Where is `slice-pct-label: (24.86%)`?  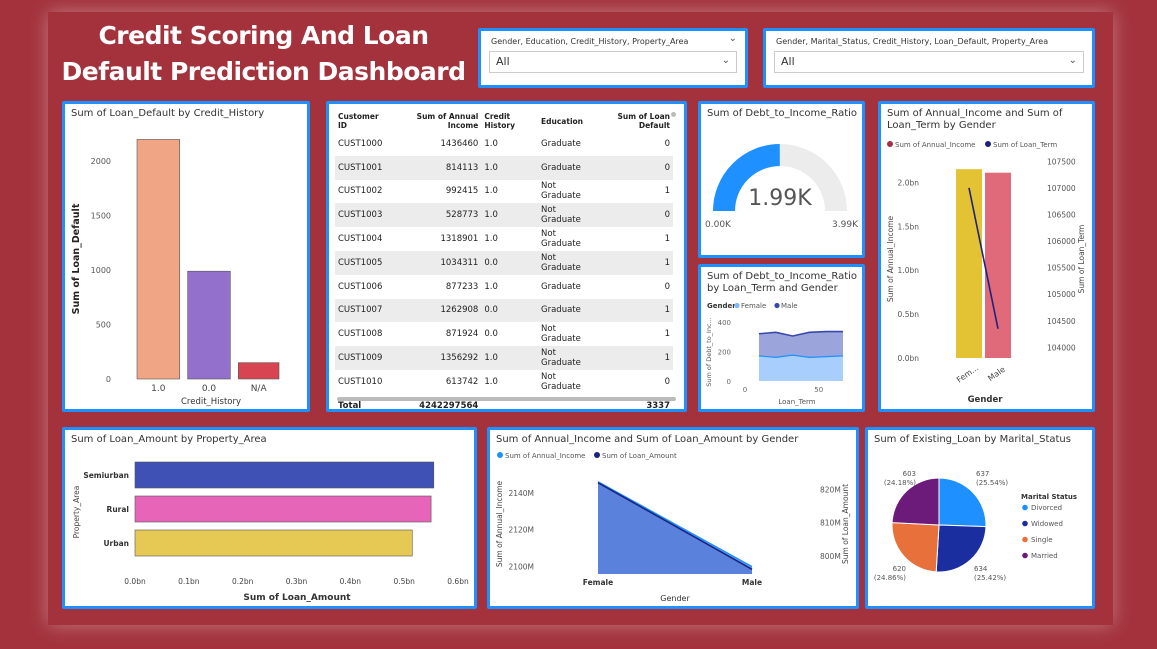
slice-pct-label: (24.86%) is located at coordinates (890, 578).